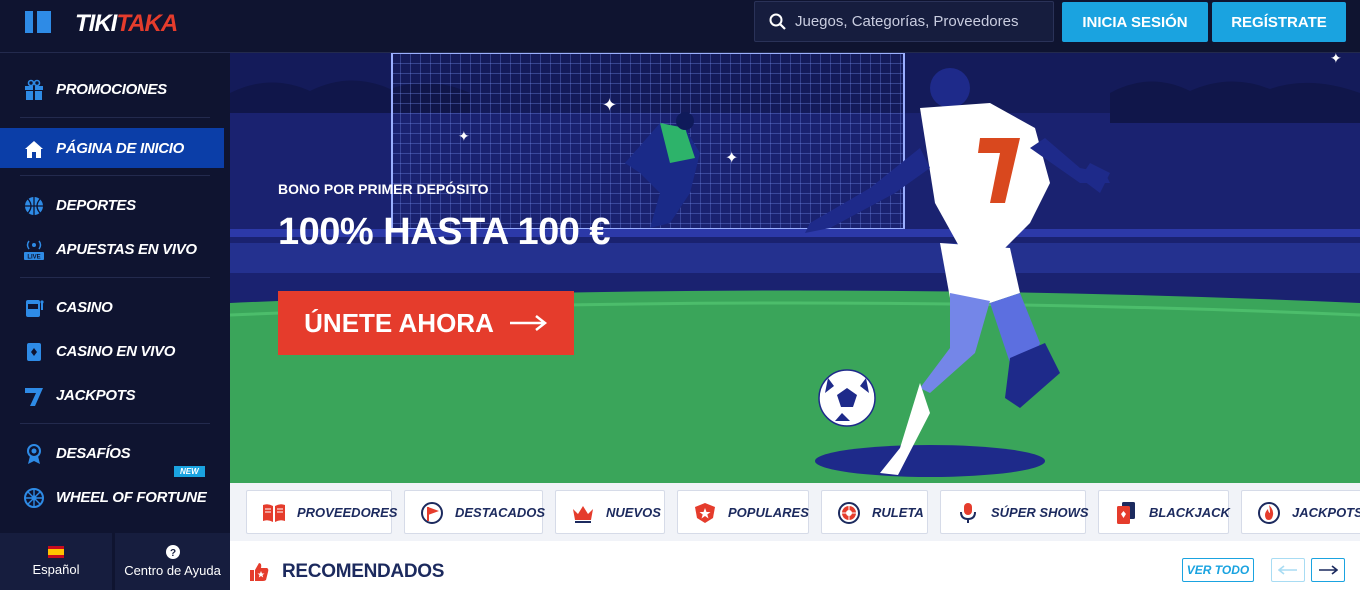 The width and height of the screenshot is (1360, 590). Describe the element at coordinates (93, 453) in the screenshot. I see `sidebar-item-label: DESAFÍOS` at that location.